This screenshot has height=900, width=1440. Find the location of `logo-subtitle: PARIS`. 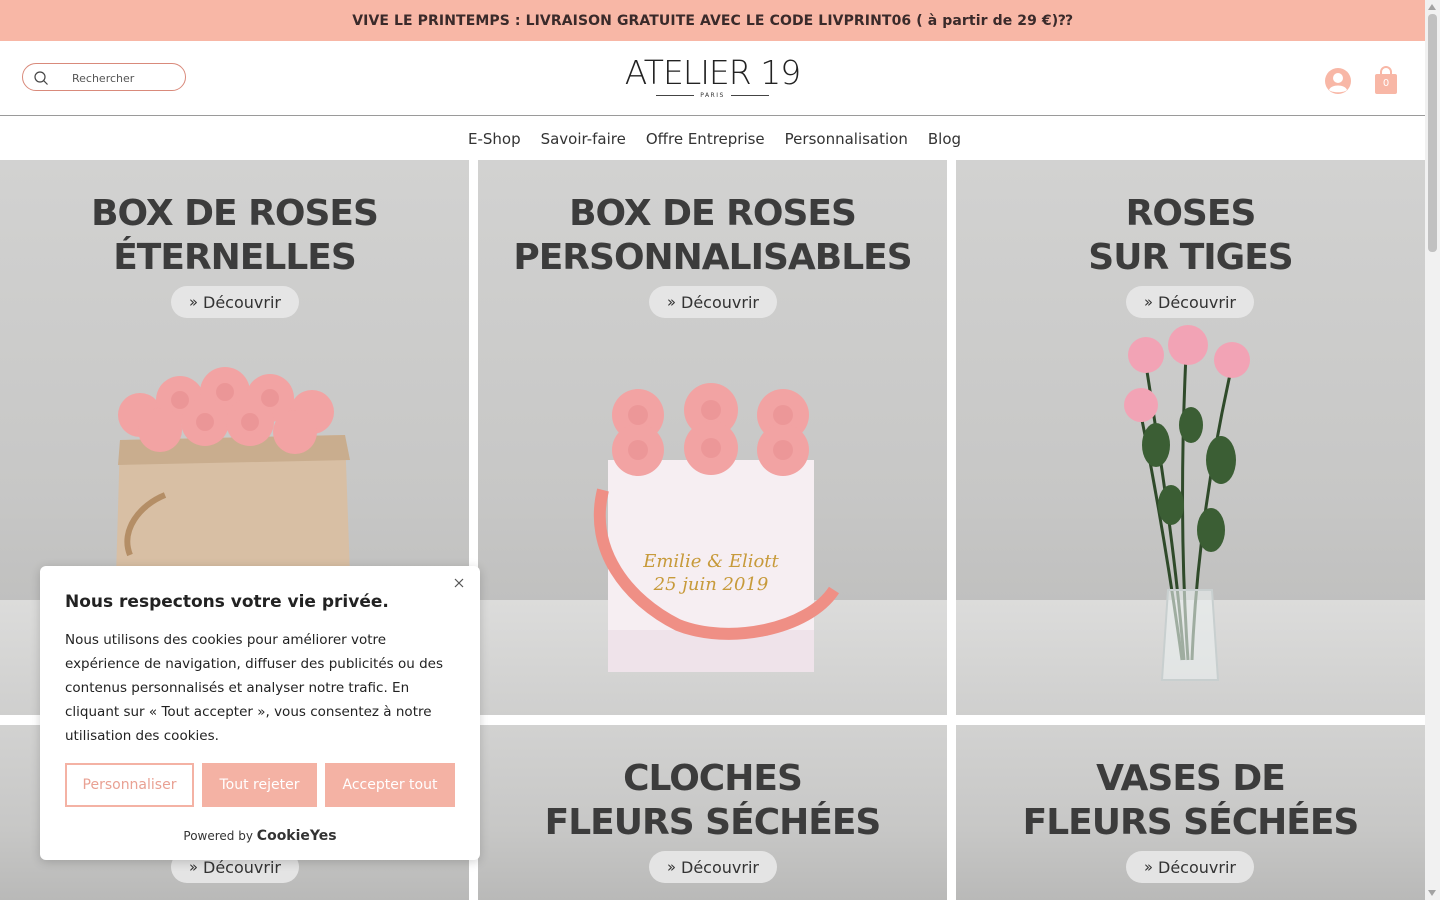

logo-subtitle: PARIS is located at coordinates (712, 95).